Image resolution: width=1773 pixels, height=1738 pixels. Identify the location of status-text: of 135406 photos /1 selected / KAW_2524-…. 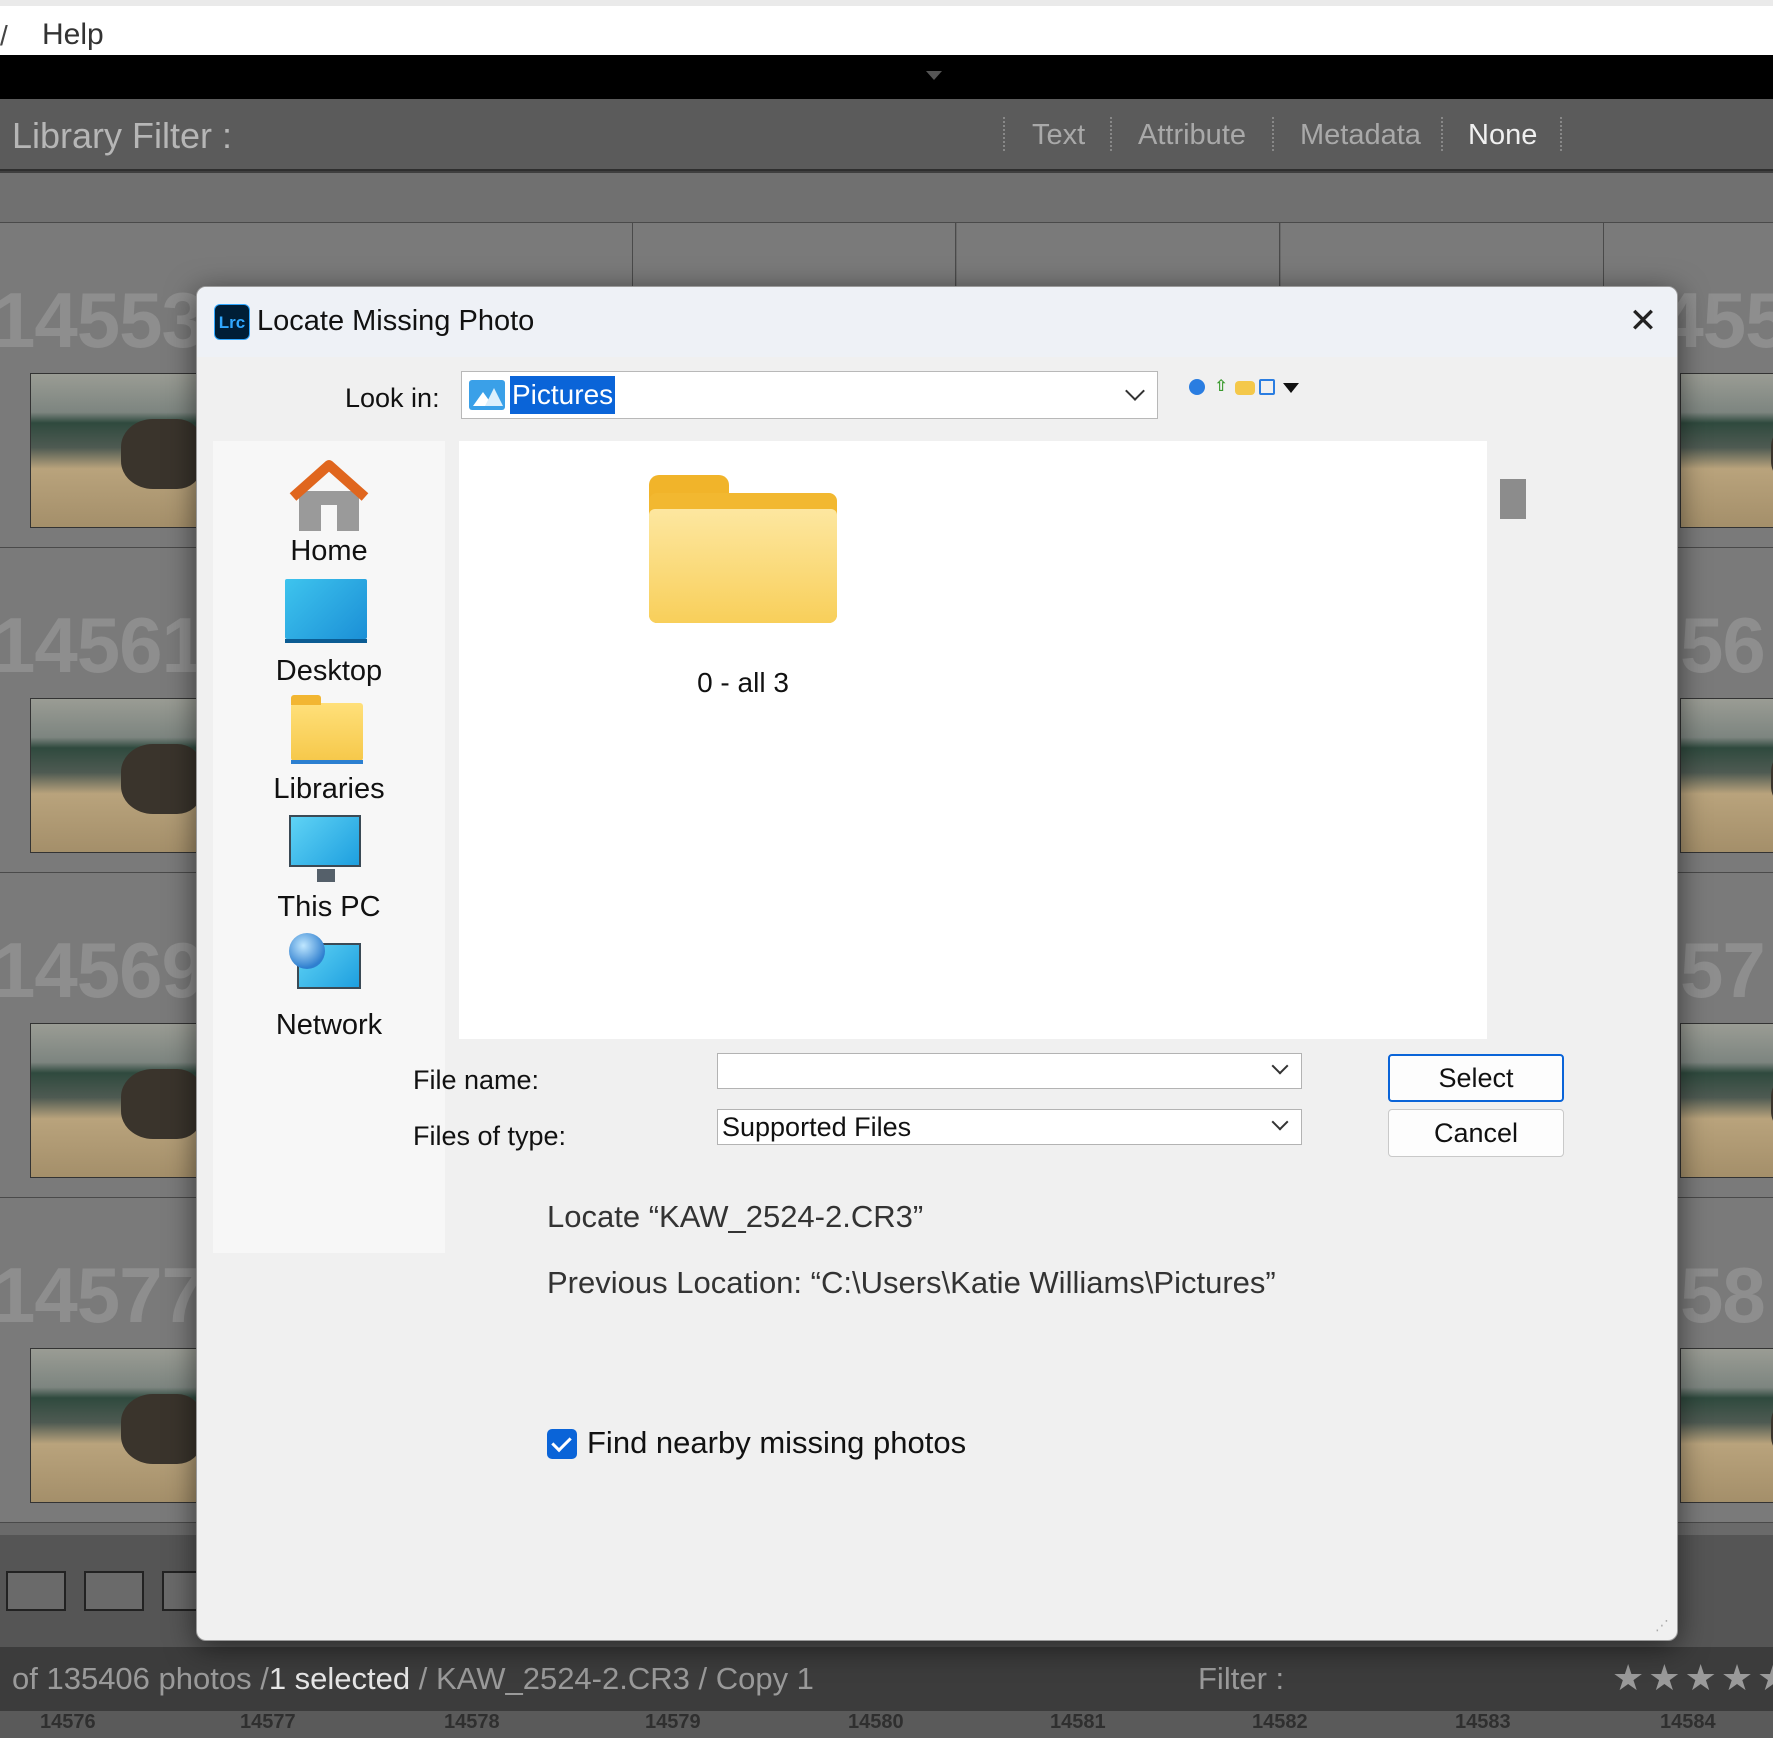
(413, 1679).